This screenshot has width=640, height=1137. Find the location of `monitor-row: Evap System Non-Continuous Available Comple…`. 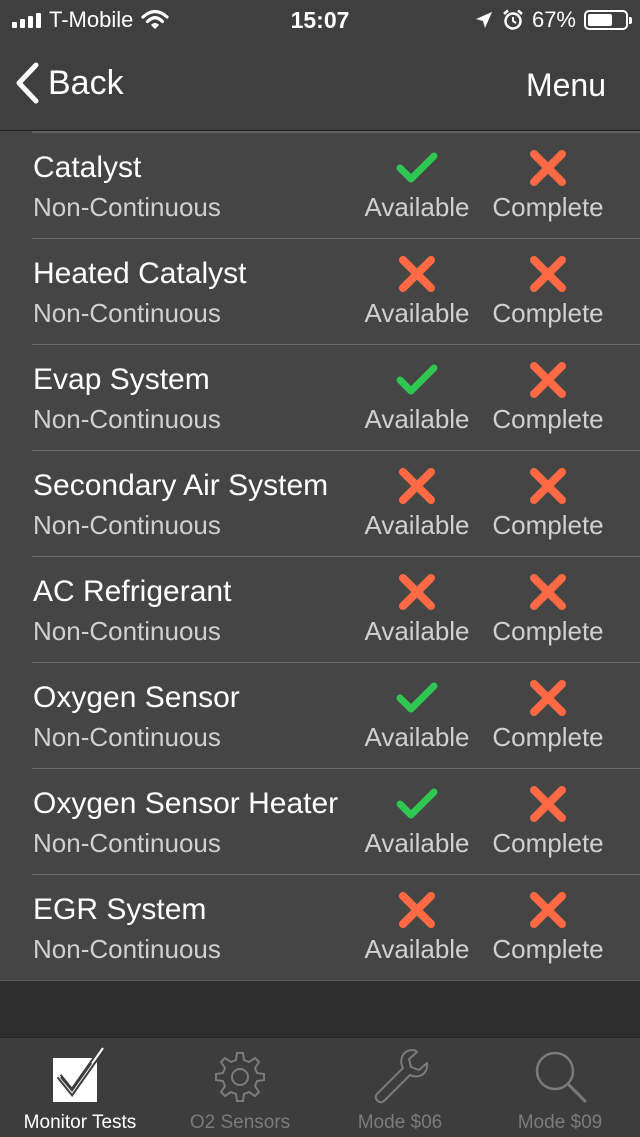

monitor-row: Evap System Non-Continuous Available Comple… is located at coordinates (320, 398).